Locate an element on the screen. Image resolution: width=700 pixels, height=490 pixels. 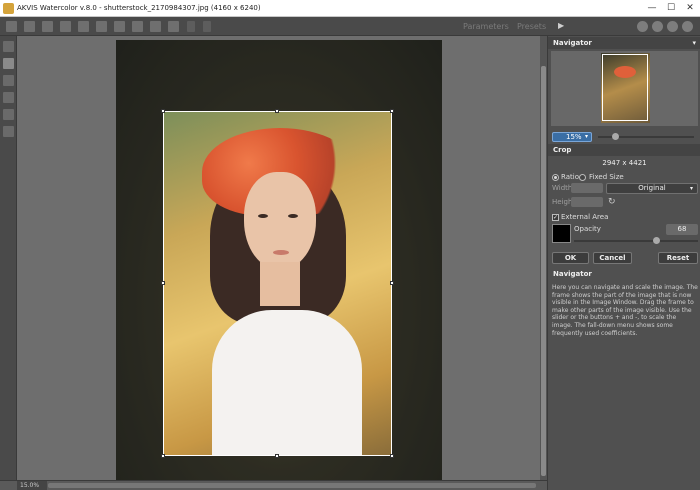
preview-eye-icon is located at coordinates (8, 46).